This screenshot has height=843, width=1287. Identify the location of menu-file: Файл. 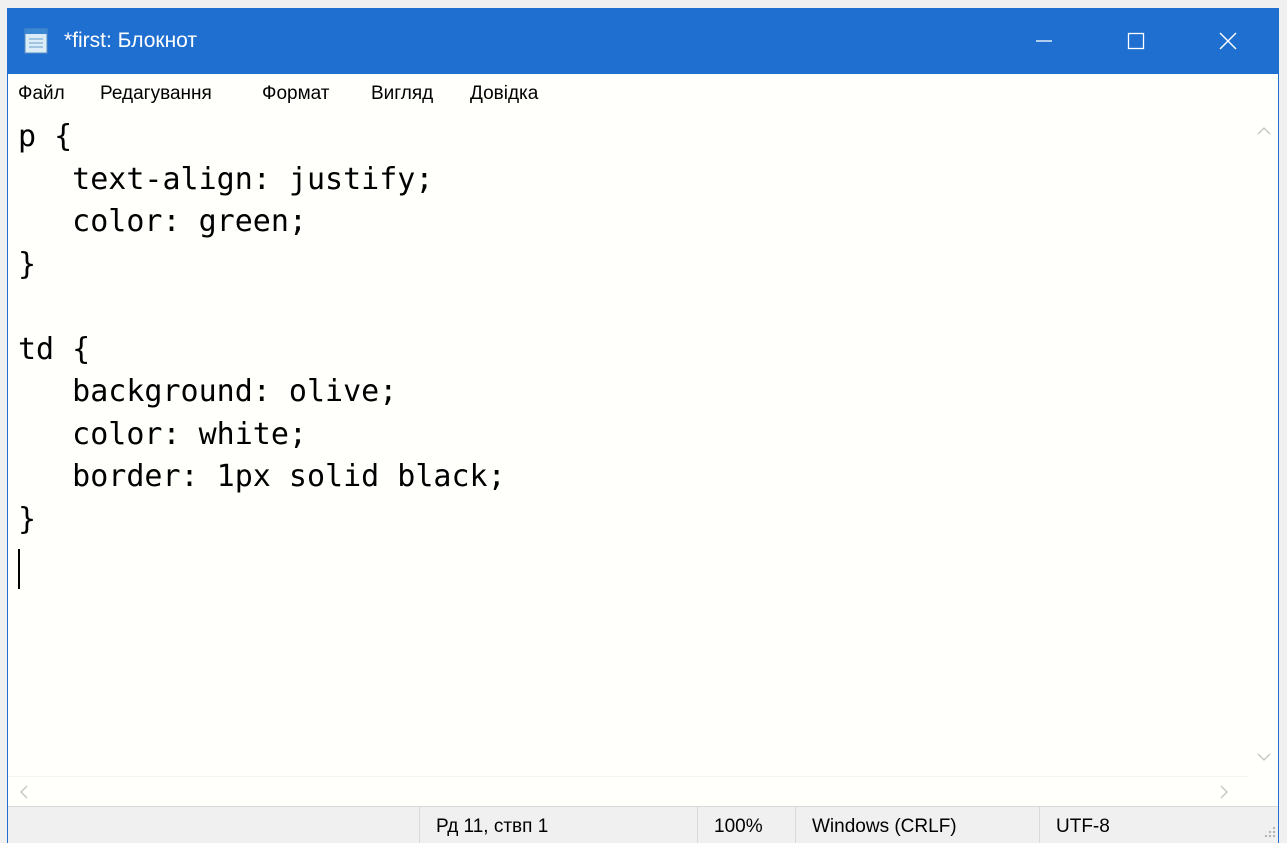
(41, 94).